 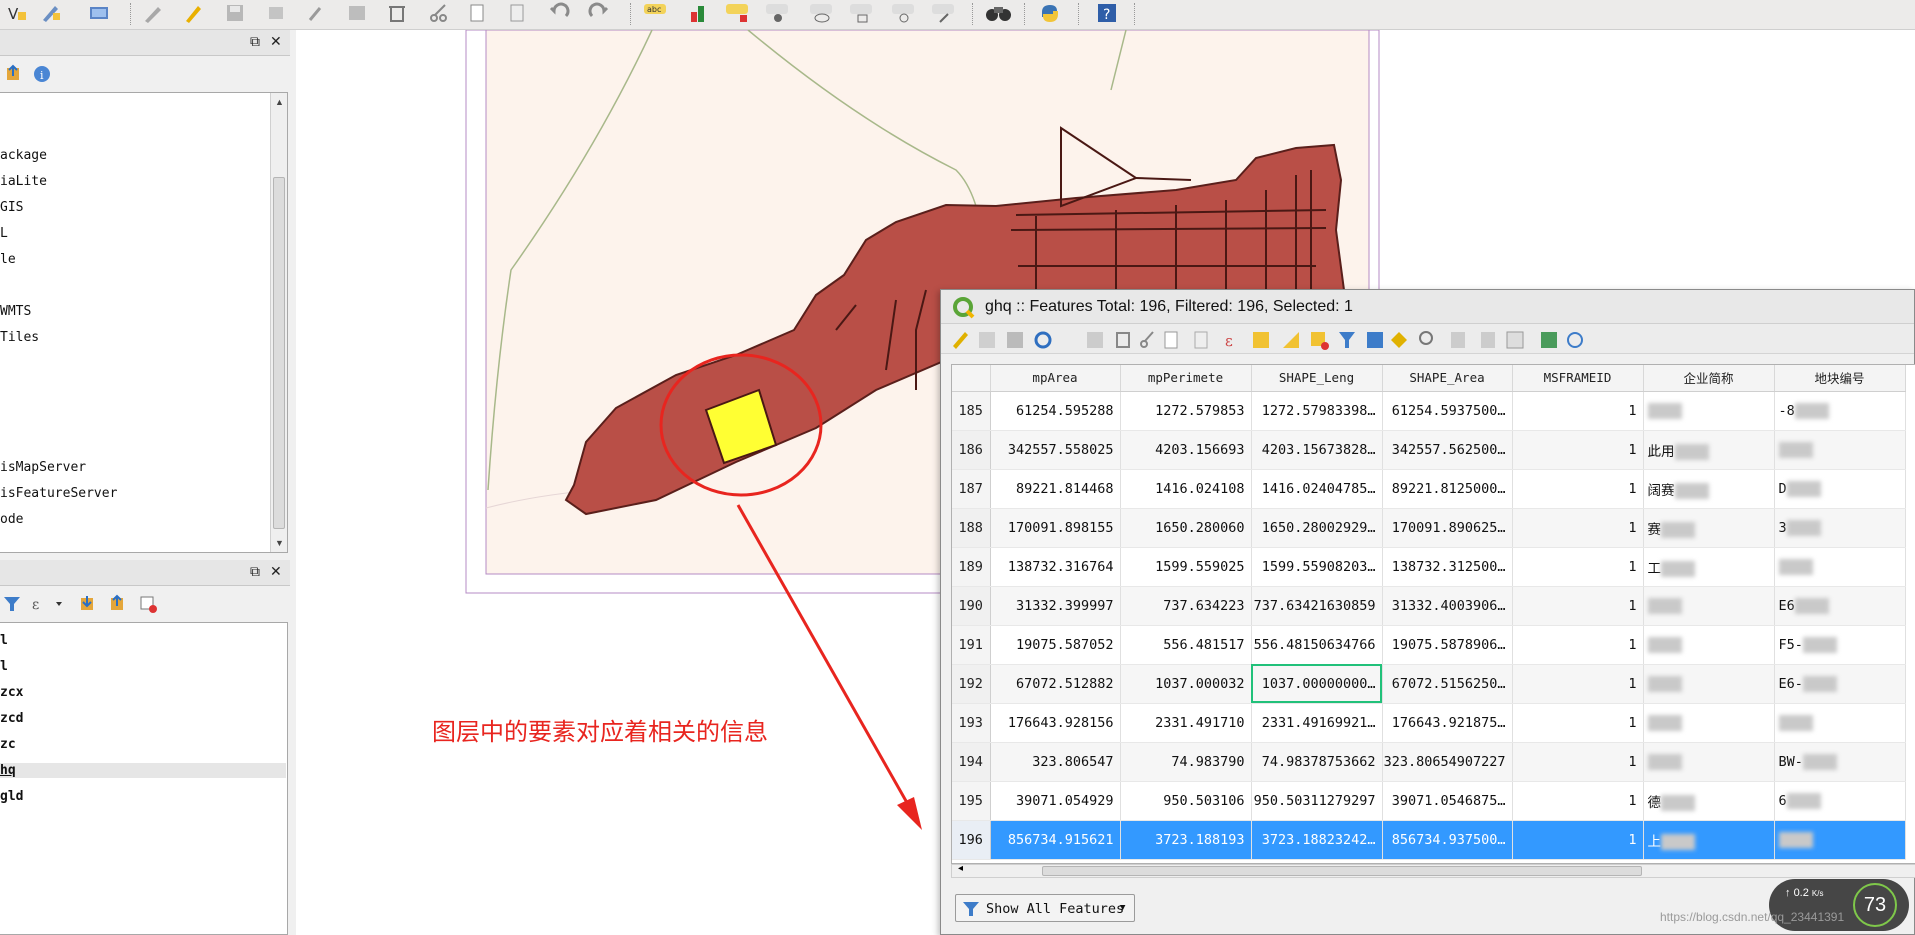 What do you see at coordinates (1317, 762) in the screenshot?
I see `table-cell: 74.98378753662` at bounding box center [1317, 762].